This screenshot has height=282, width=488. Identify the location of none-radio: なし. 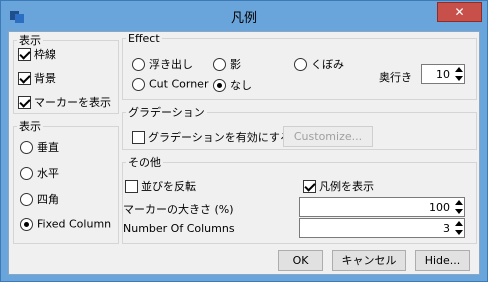
(232, 85).